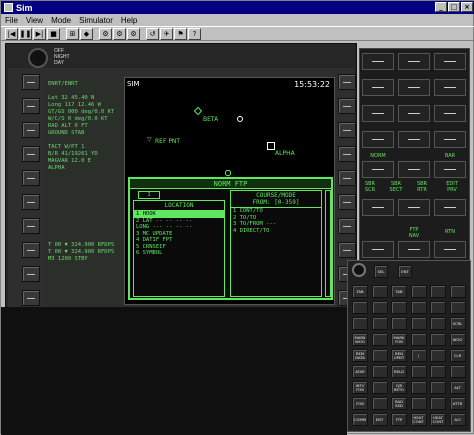 The width and height of the screenshot is (474, 435). Describe the element at coordinates (86, 33) in the screenshot. I see `diamond-tool-button: ◆` at that location.